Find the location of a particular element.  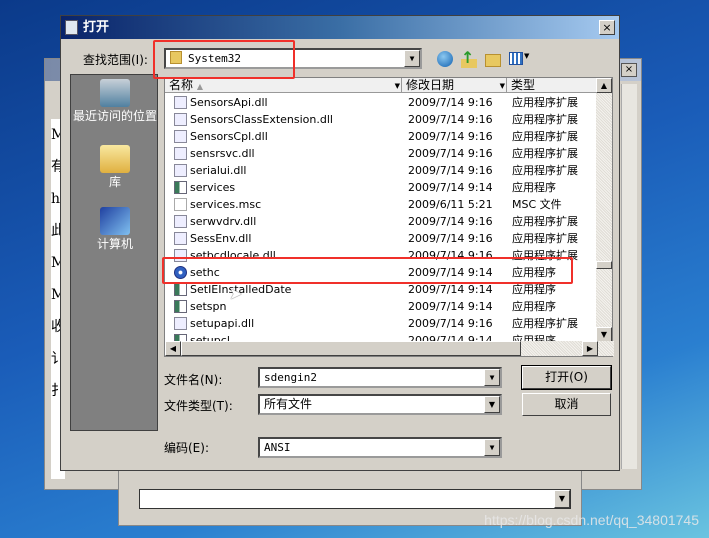

filename-value: sdengin2 is located at coordinates (290, 377).